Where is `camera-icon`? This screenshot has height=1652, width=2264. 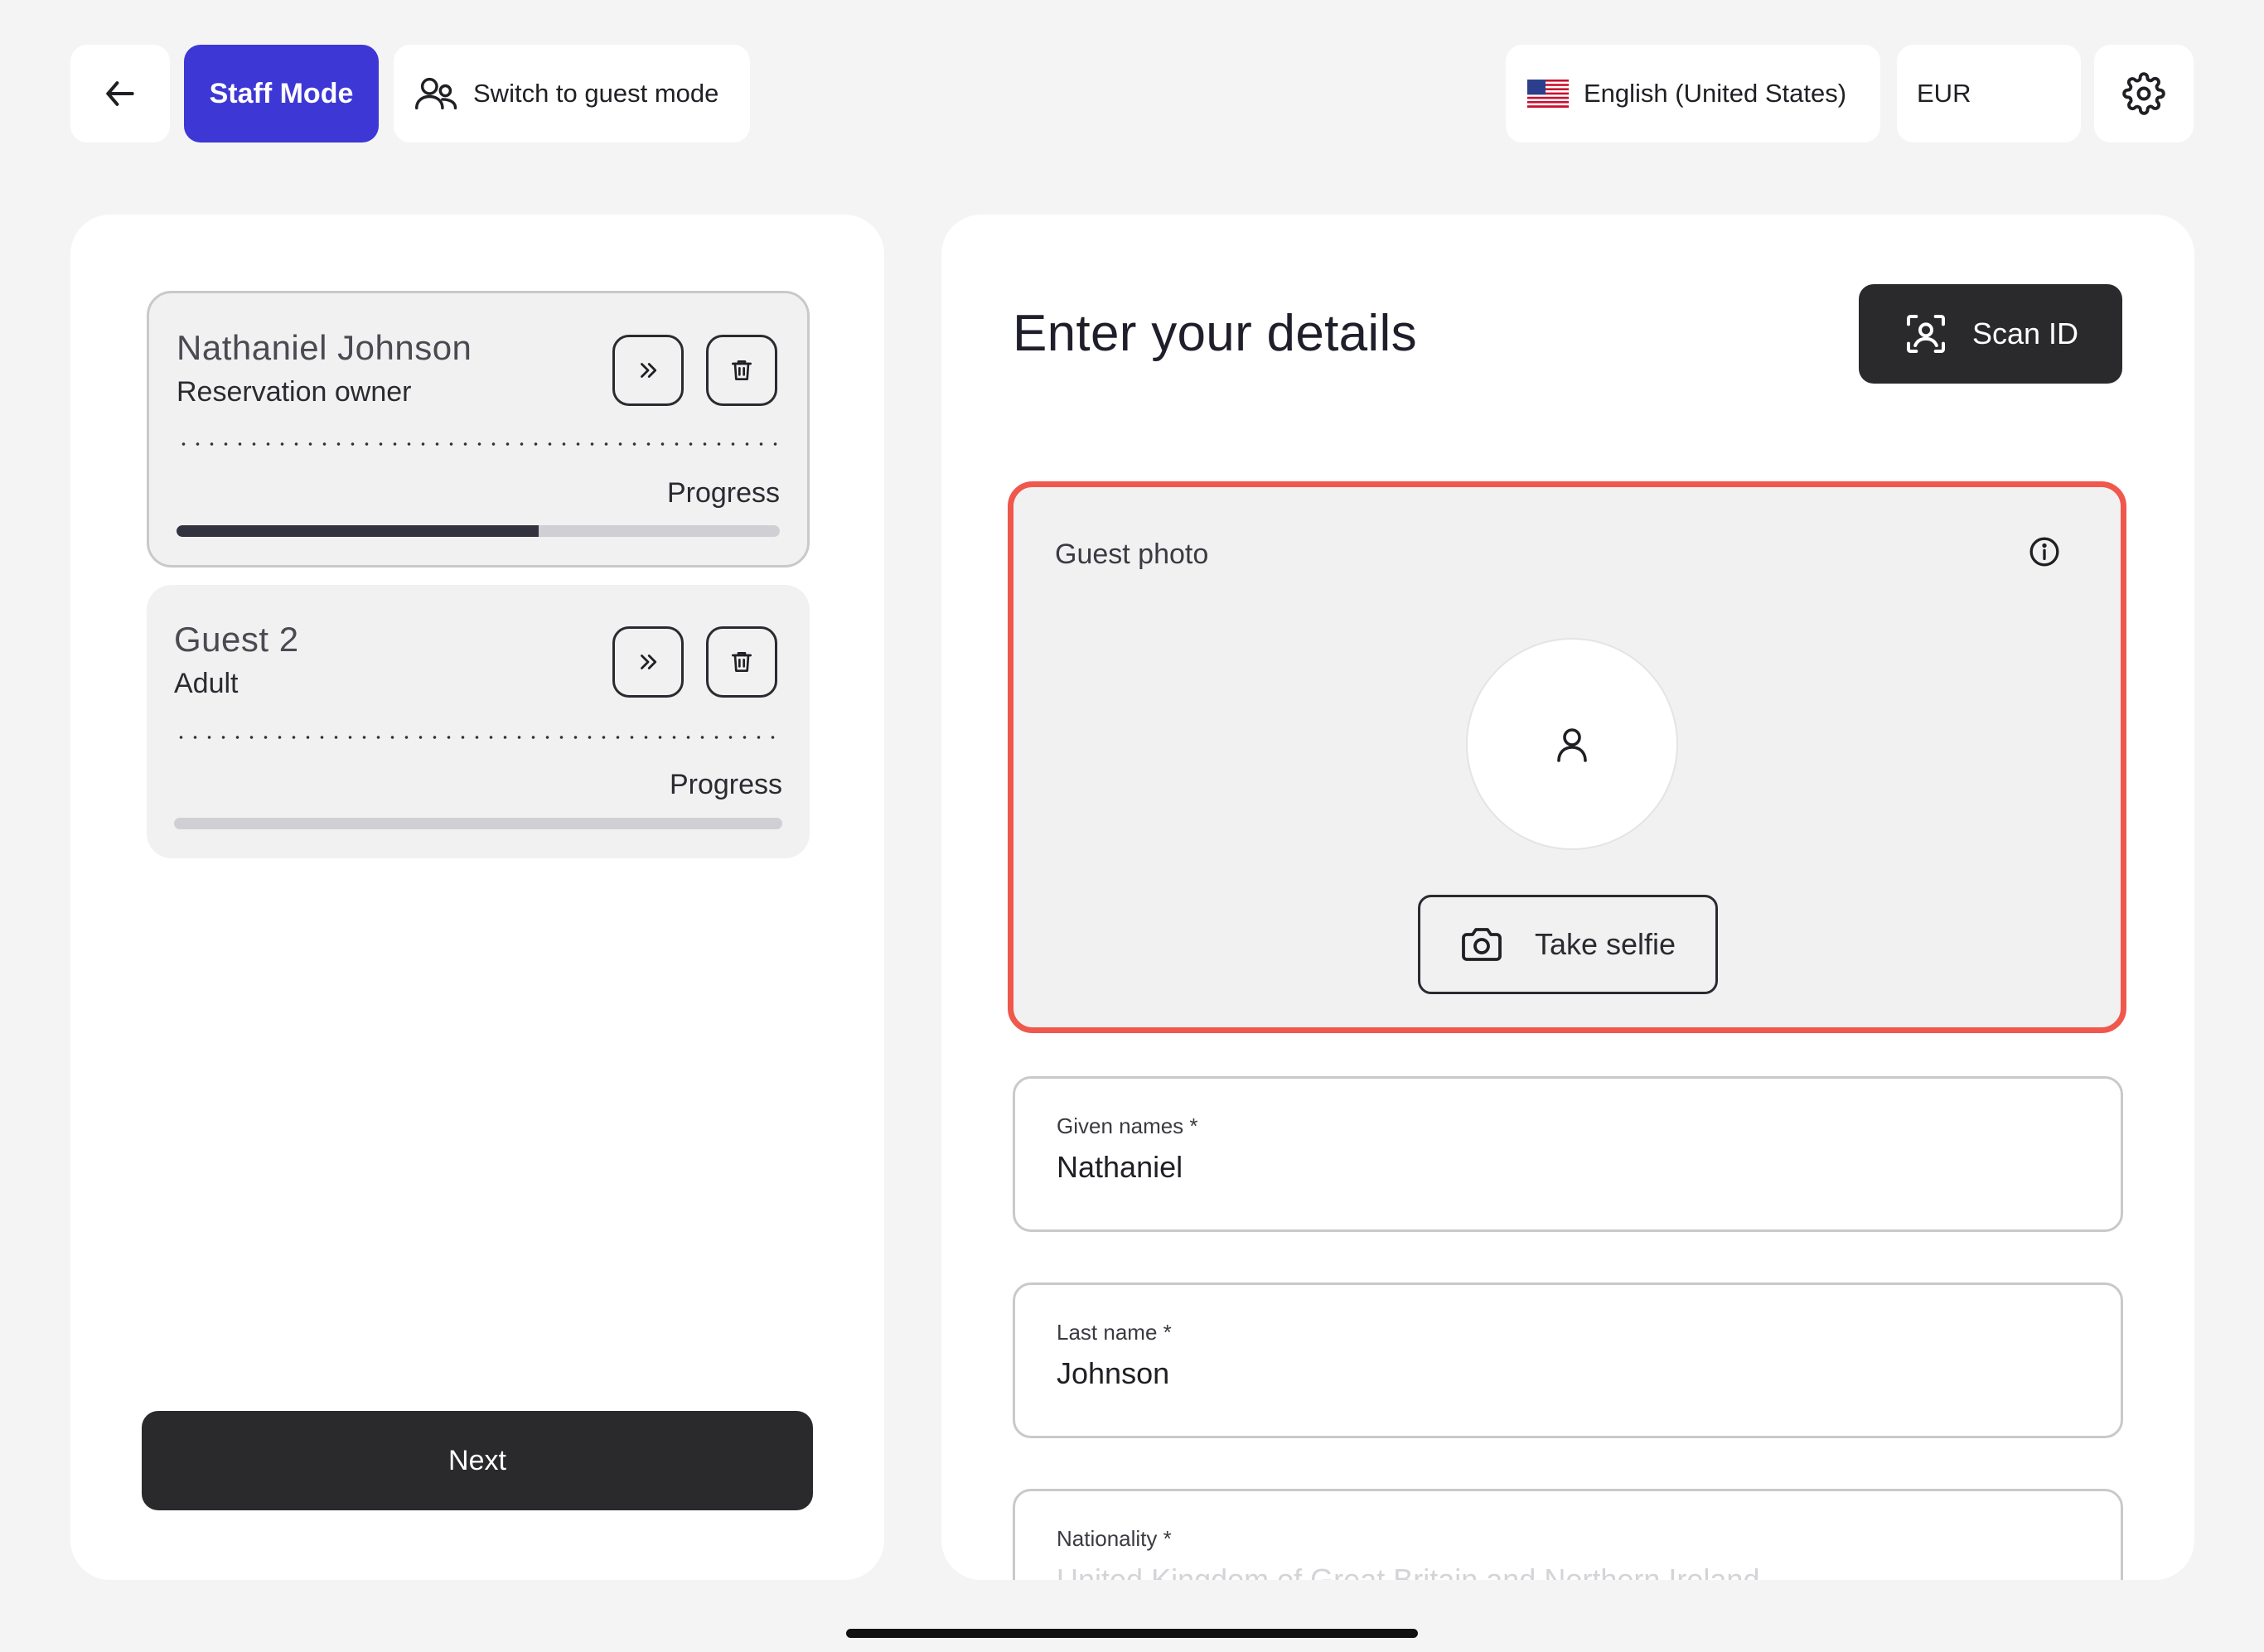
camera-icon is located at coordinates (1482, 945).